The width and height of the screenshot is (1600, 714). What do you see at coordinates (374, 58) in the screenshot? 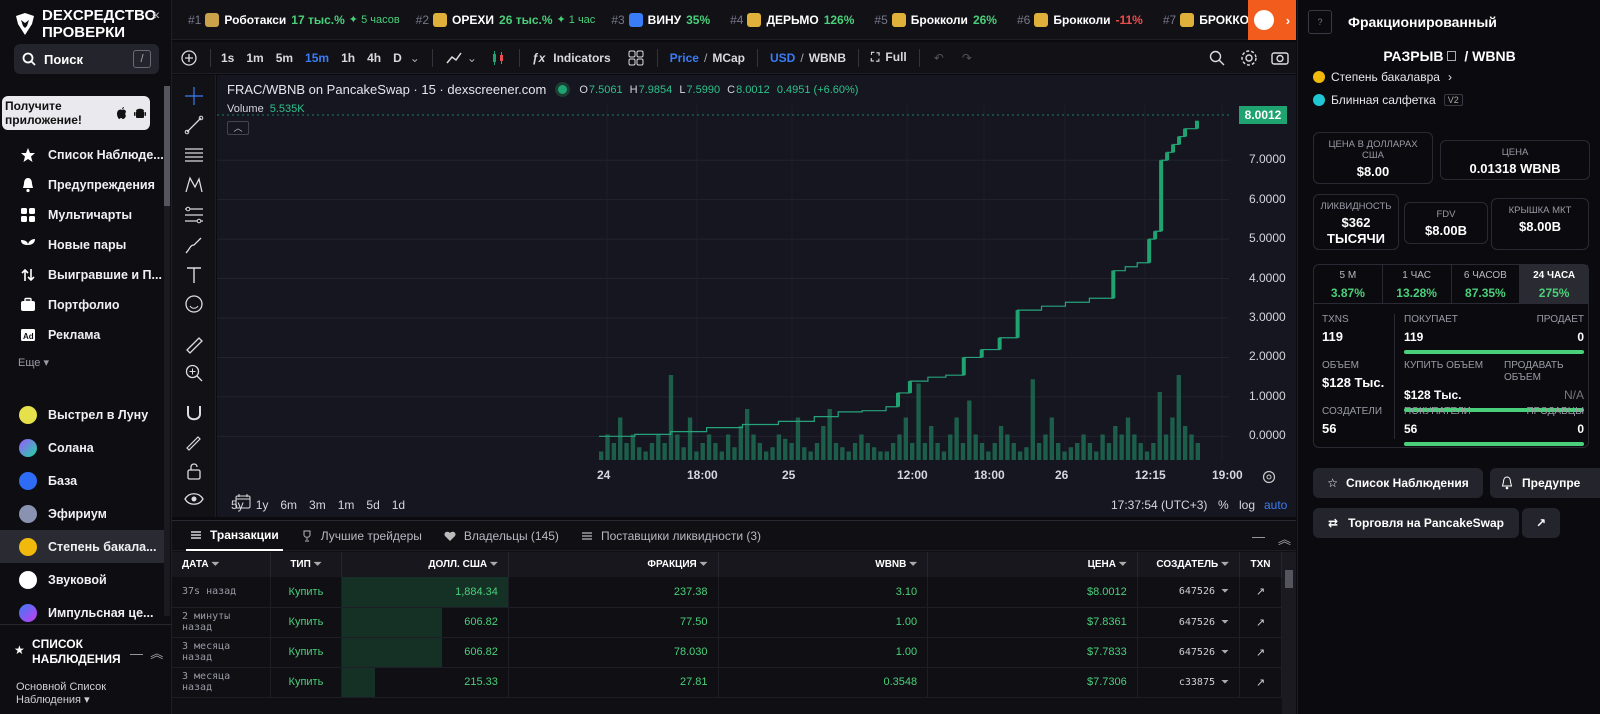
I see `interval-4h: 4h` at bounding box center [374, 58].